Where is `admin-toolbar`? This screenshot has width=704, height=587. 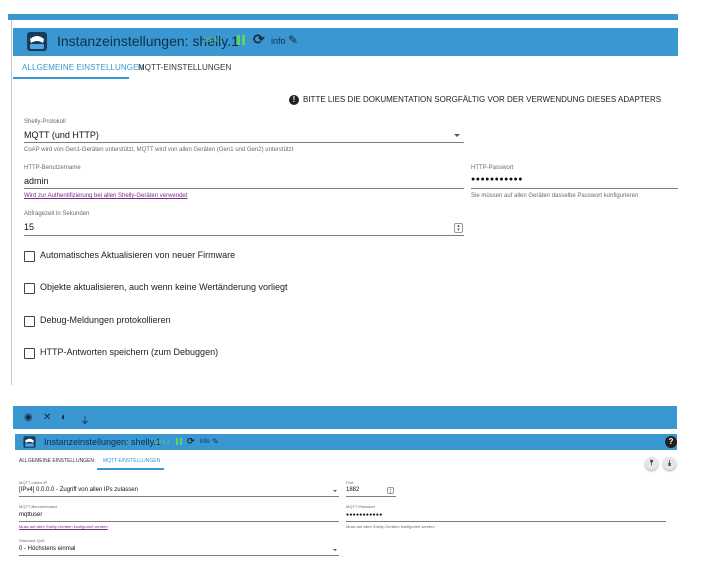
admin-toolbar is located at coordinates (345, 417).